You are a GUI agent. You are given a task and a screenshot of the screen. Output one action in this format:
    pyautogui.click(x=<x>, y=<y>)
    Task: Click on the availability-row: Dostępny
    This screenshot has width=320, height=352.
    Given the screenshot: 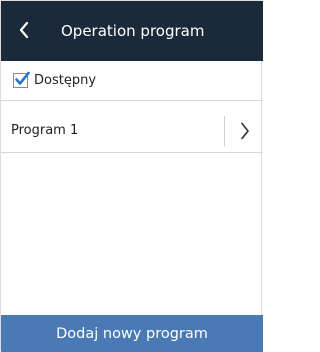 What is the action you would take?
    pyautogui.click(x=132, y=81)
    